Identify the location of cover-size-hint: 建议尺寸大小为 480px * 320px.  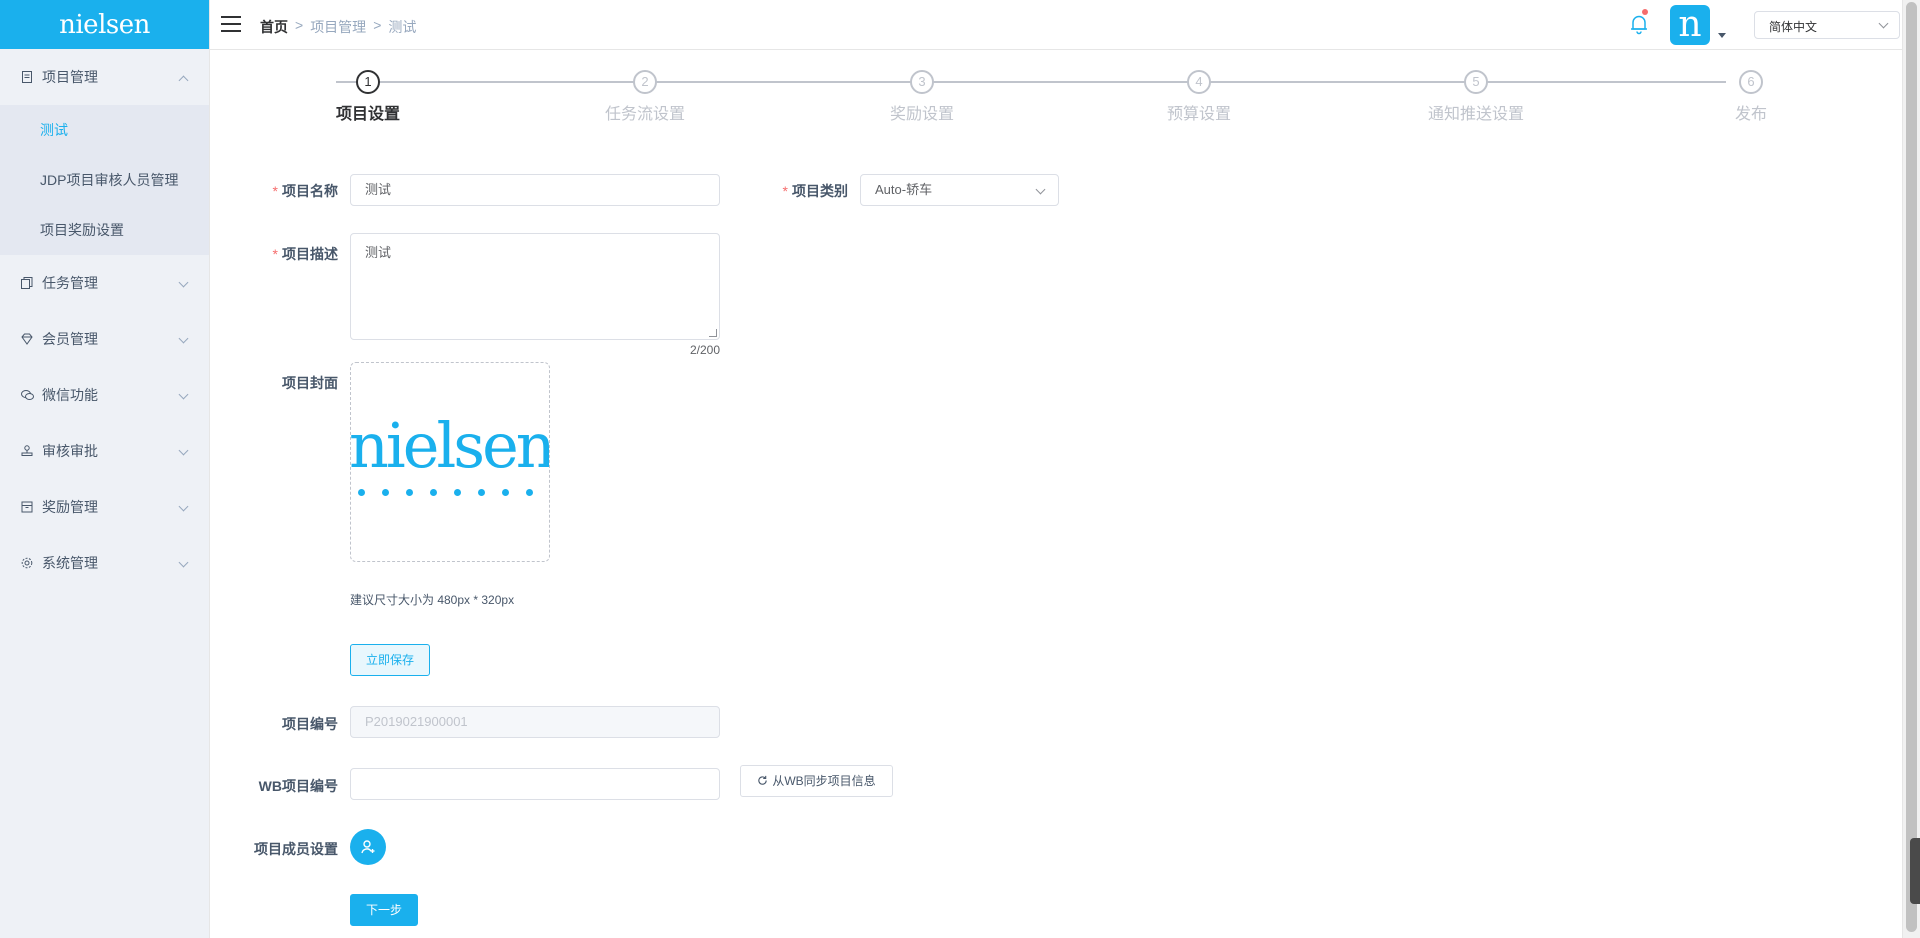
(432, 600).